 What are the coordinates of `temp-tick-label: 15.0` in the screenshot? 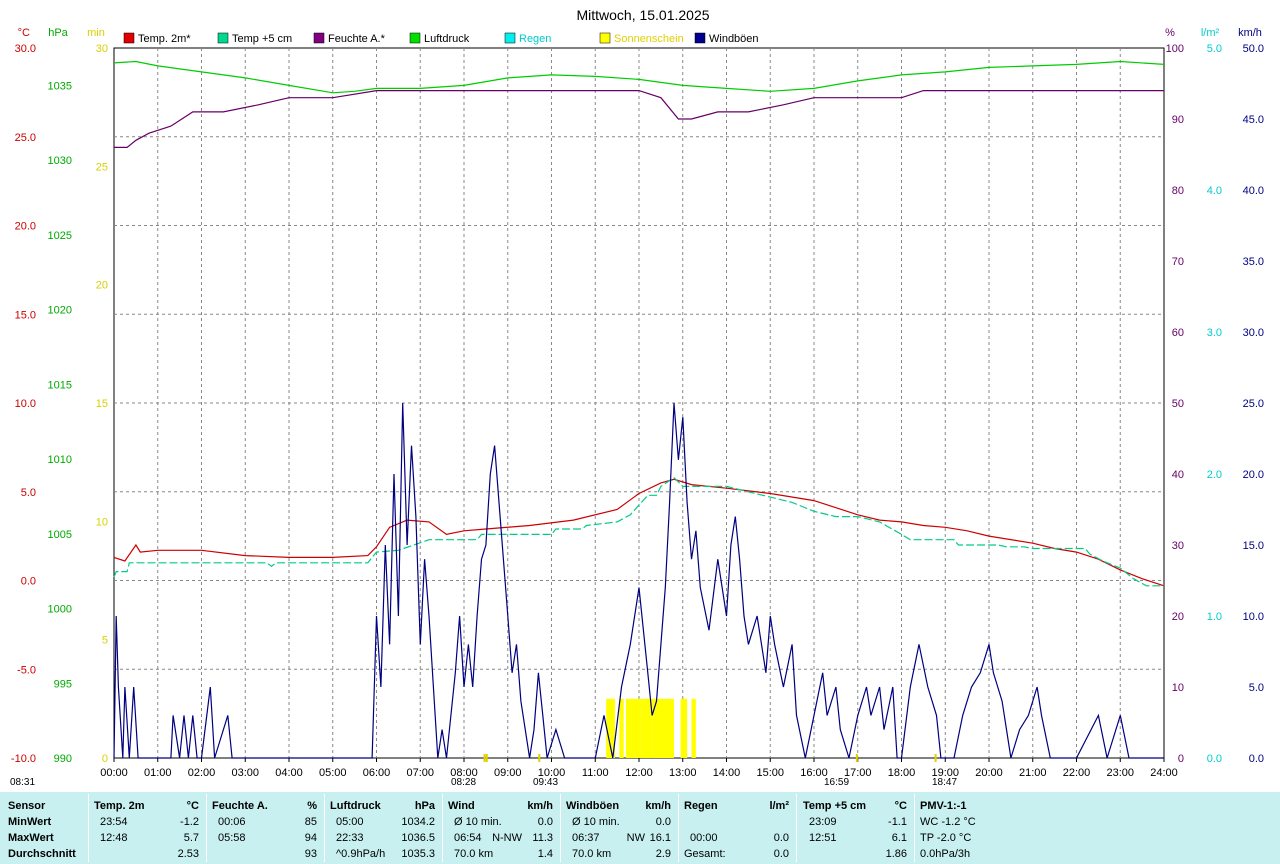 It's located at (25, 315).